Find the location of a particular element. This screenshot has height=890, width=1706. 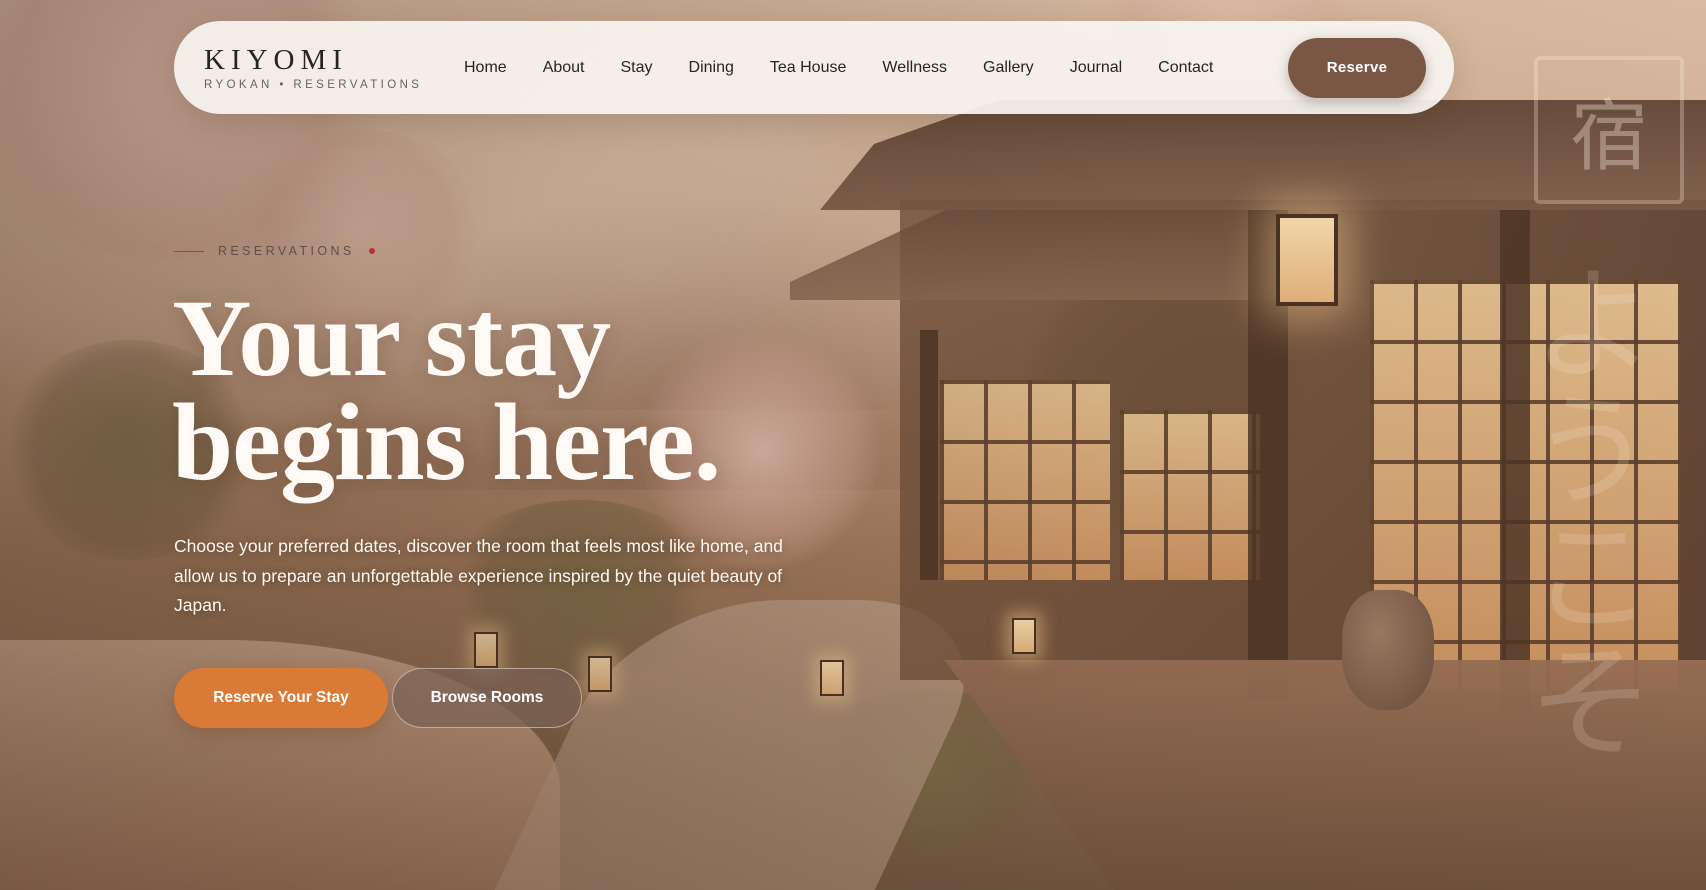

nav-link-wellness: Wellness is located at coordinates (914, 68).